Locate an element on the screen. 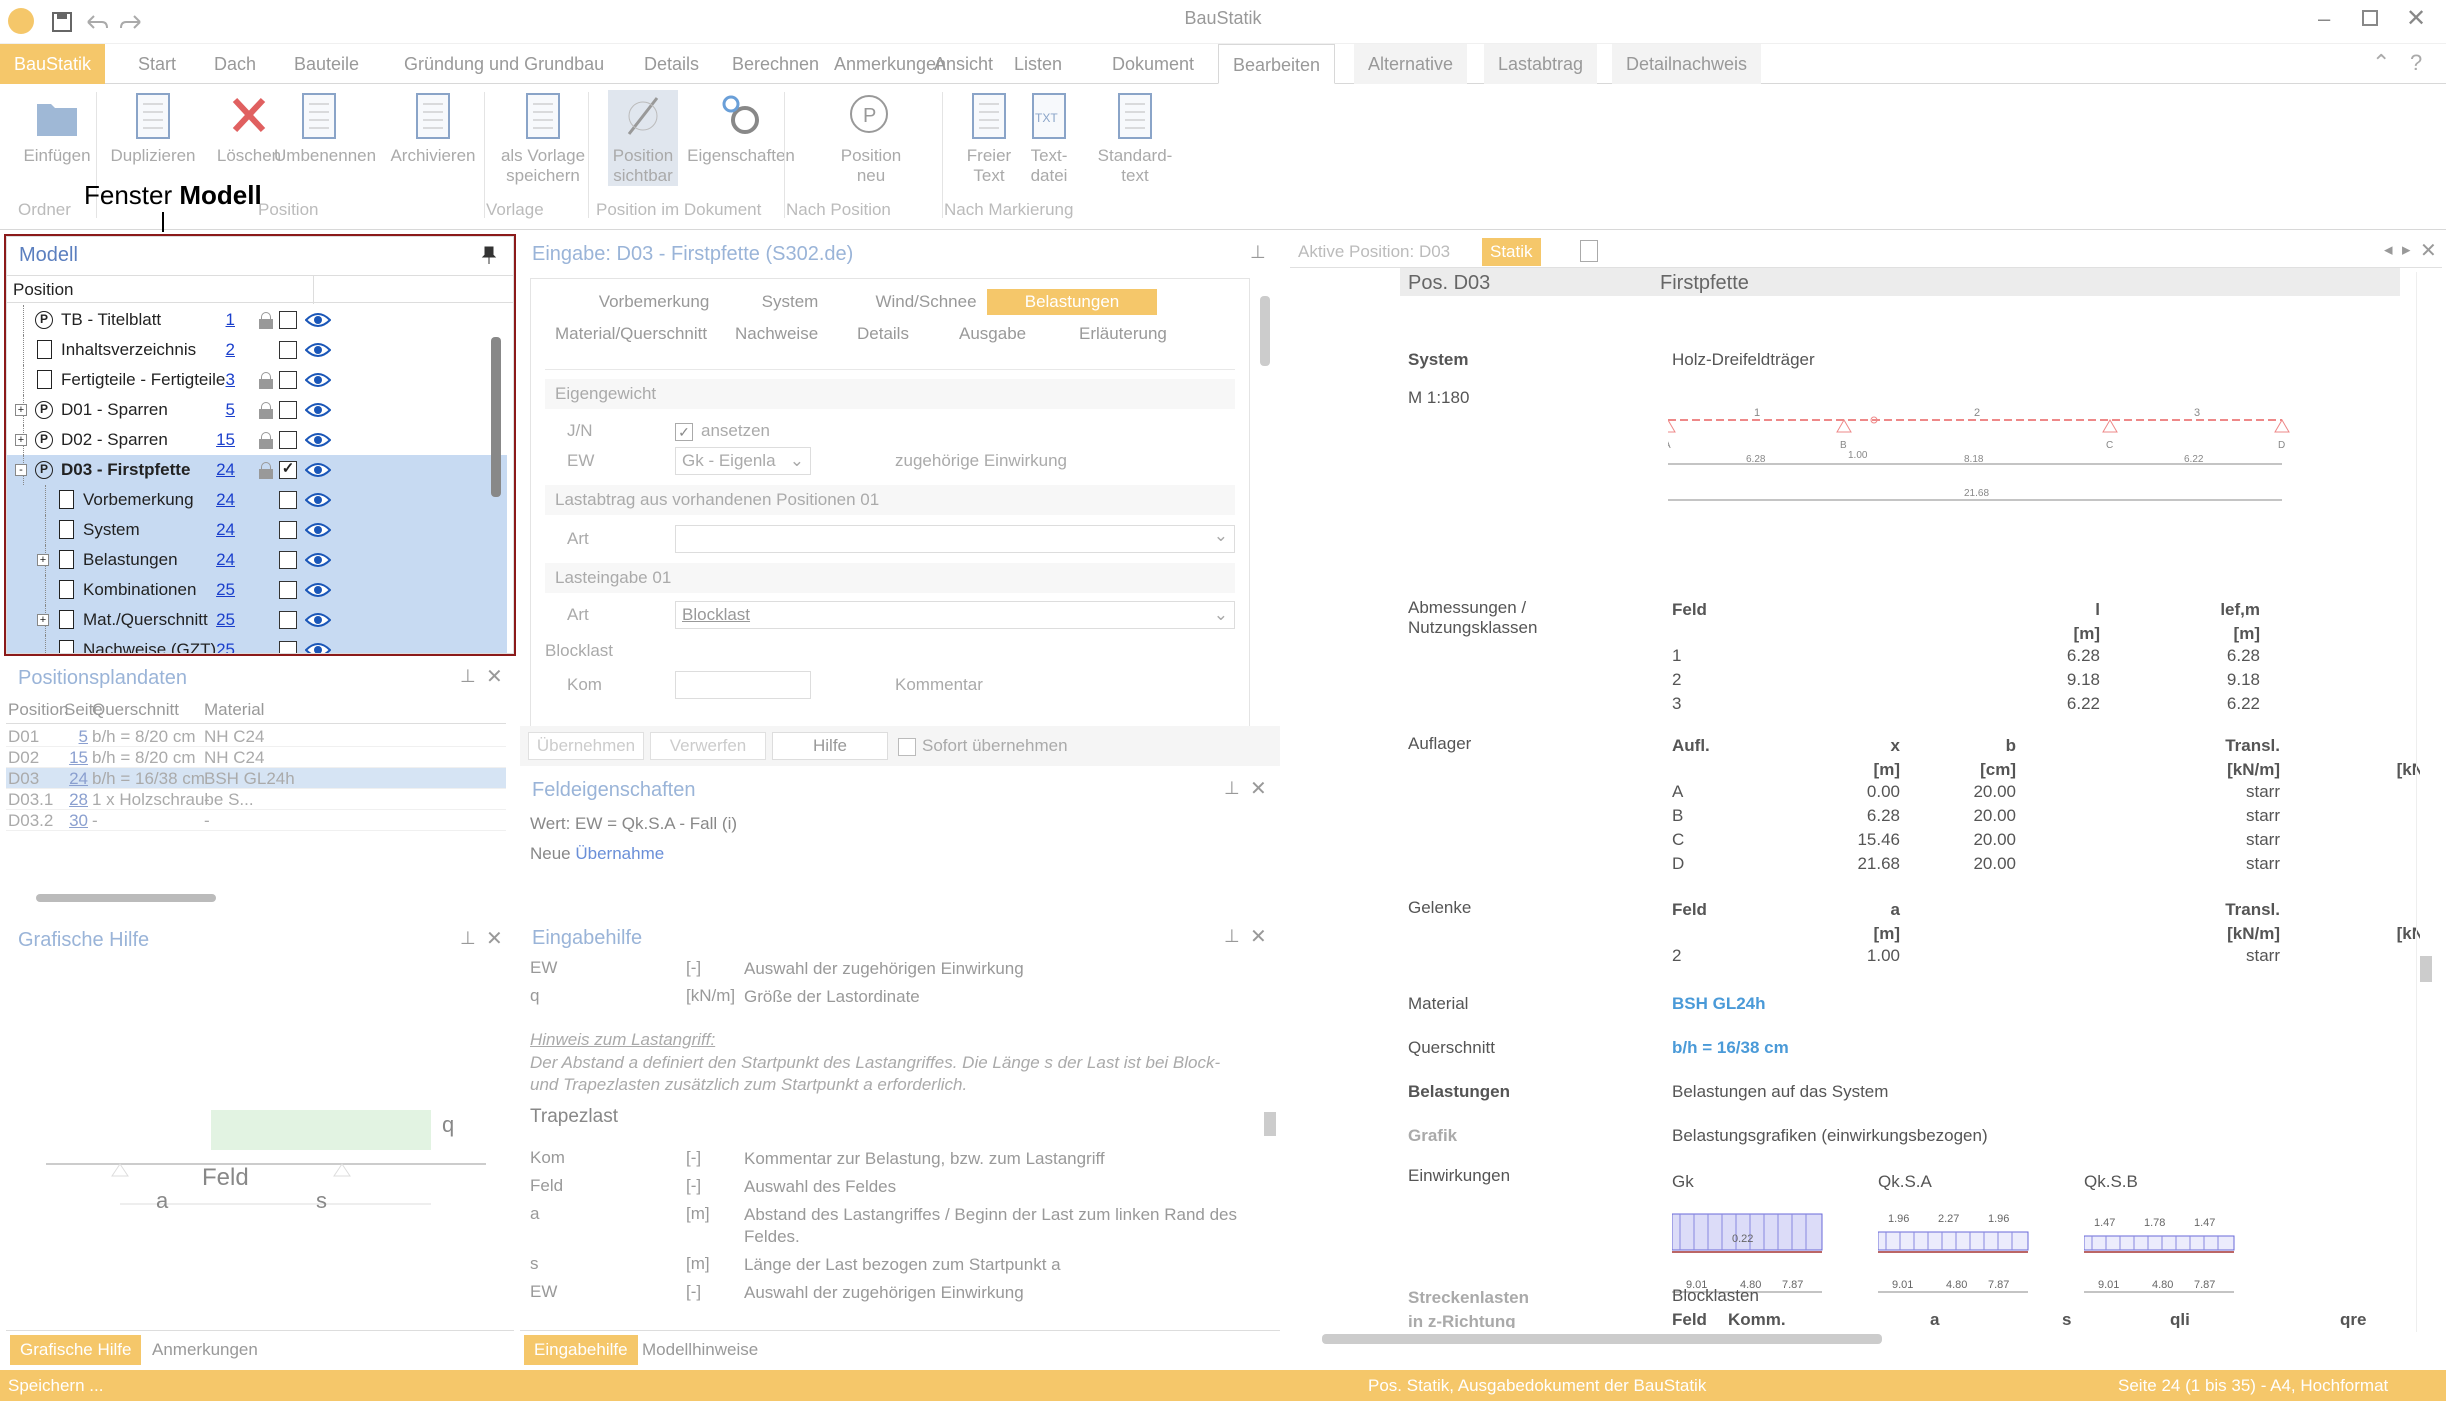 This screenshot has height=1401, width=2446. plan-row: D03.1 28 1 x Holzschraube S... - is located at coordinates (256, 799).